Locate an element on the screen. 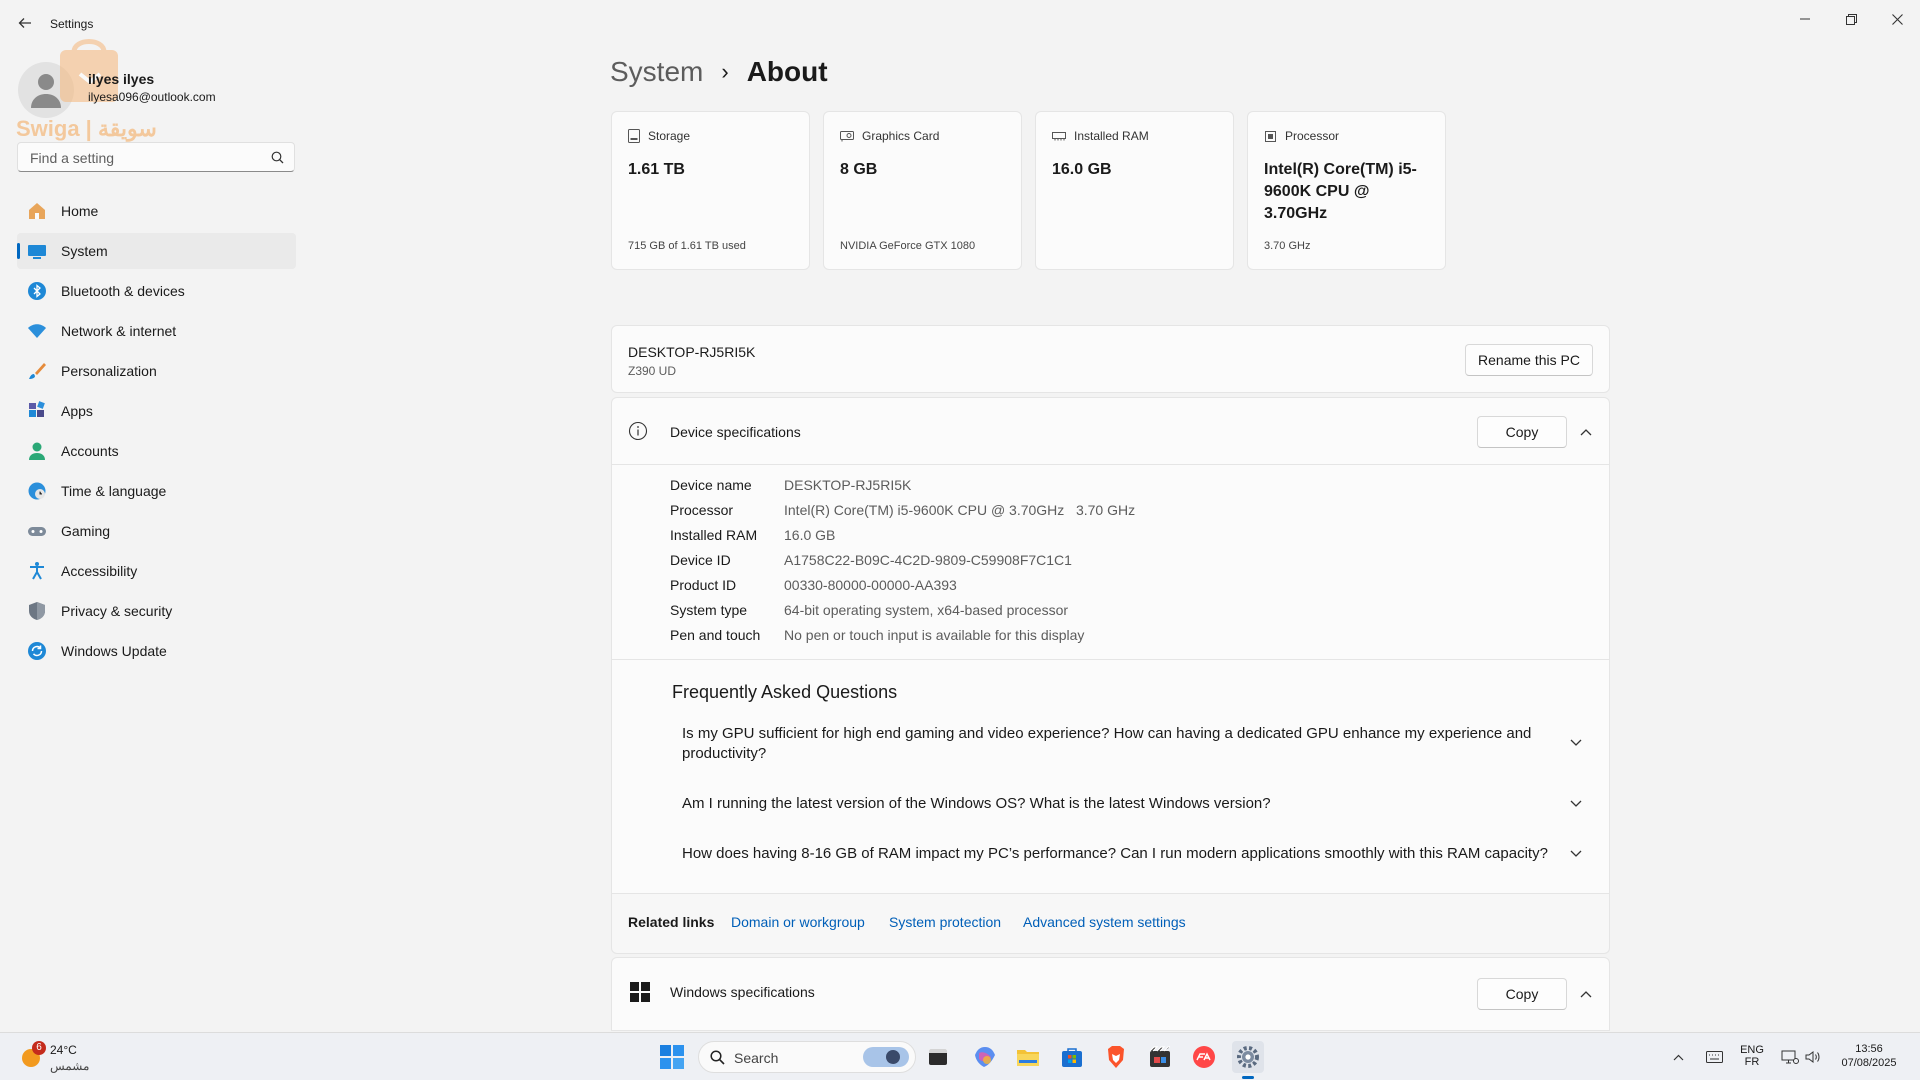 This screenshot has height=1080, width=1920. spec-row: Product ID 00330-80000-00000-AA393 is located at coordinates (813, 585).